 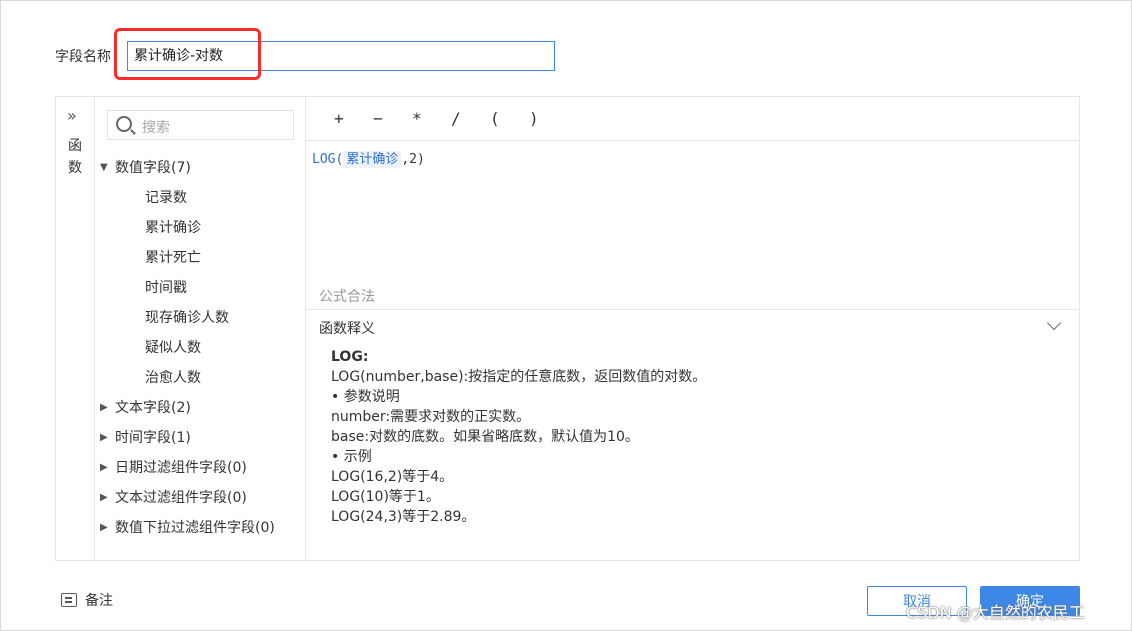 What do you see at coordinates (995, 612) in the screenshot?
I see `watermark: CSDN @大自然的农民工` at bounding box center [995, 612].